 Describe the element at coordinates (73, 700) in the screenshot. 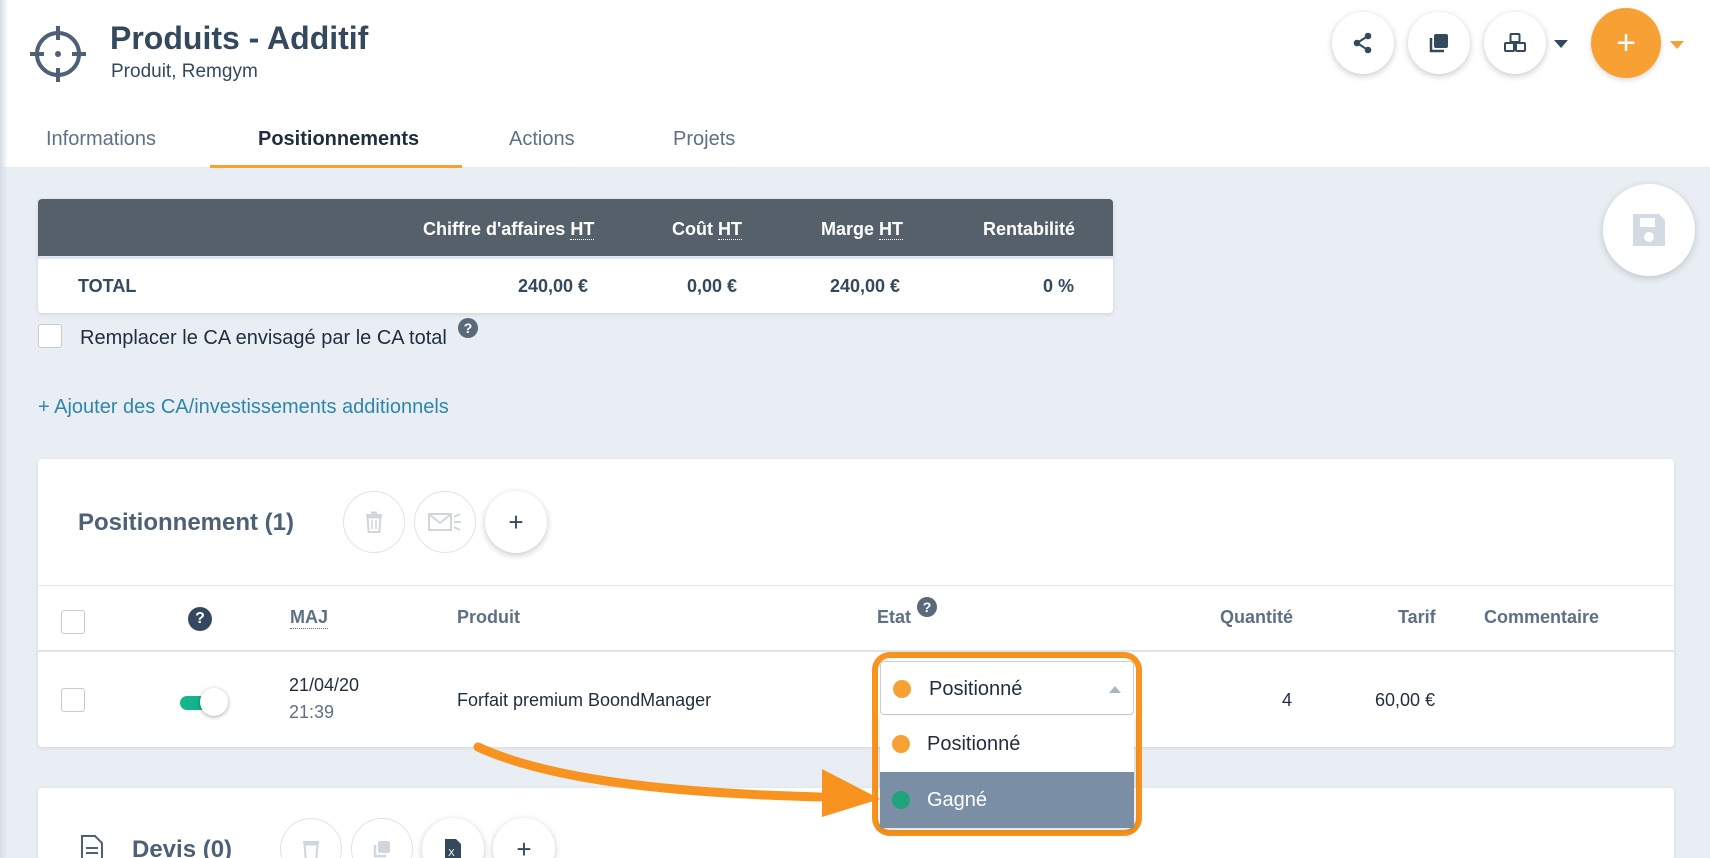

I see `row-checkbox` at that location.